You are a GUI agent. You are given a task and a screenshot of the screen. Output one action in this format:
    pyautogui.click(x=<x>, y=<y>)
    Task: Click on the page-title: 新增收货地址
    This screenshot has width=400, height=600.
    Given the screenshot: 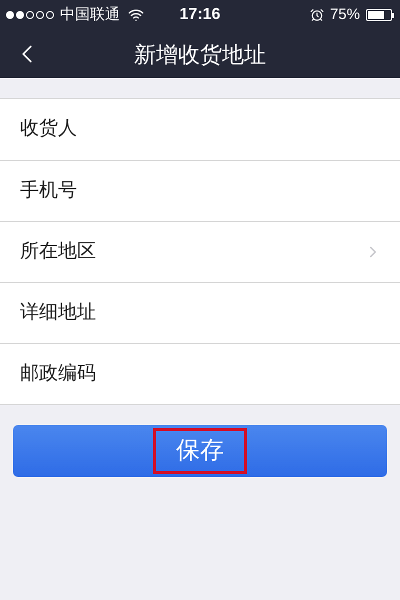 What is the action you would take?
    pyautogui.click(x=200, y=54)
    